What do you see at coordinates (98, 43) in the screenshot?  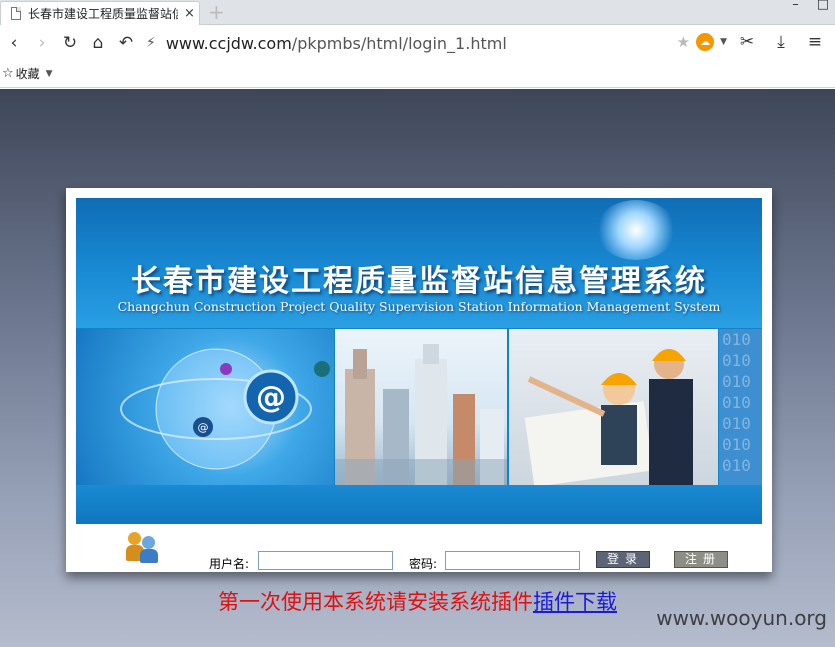 I see `home-icon: ⌂` at bounding box center [98, 43].